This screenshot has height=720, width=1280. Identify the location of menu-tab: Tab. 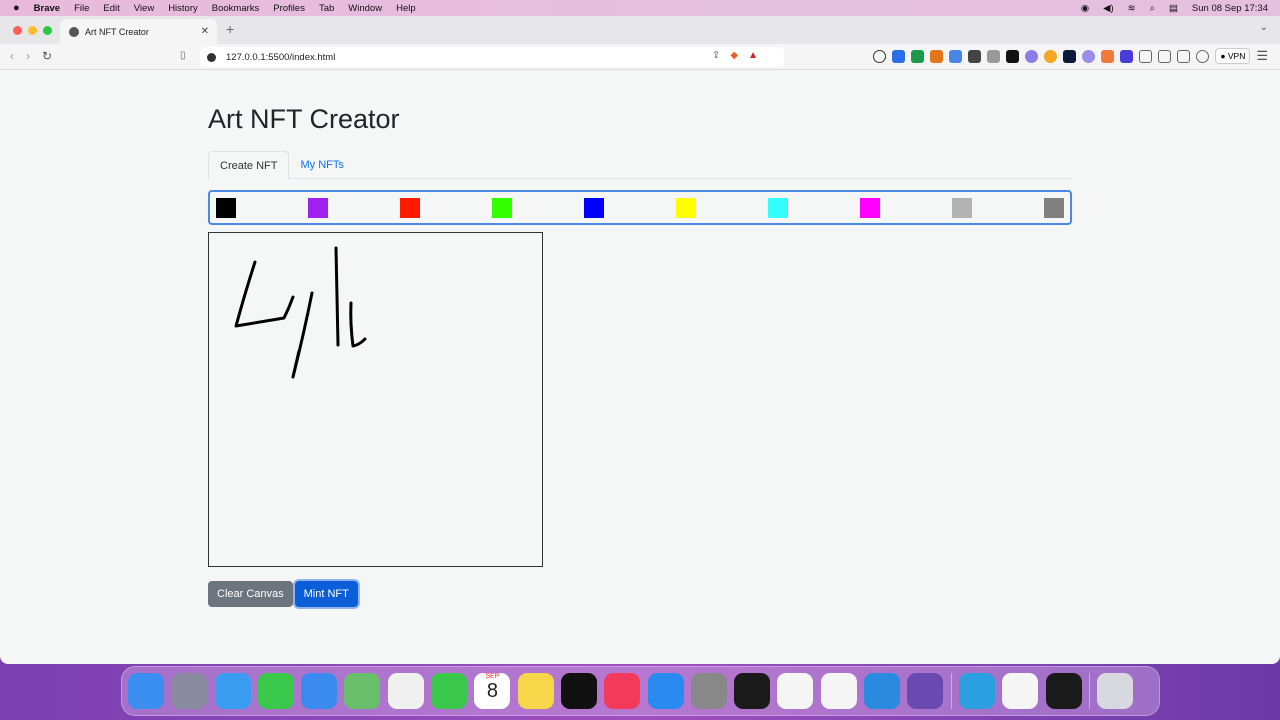
(326, 8).